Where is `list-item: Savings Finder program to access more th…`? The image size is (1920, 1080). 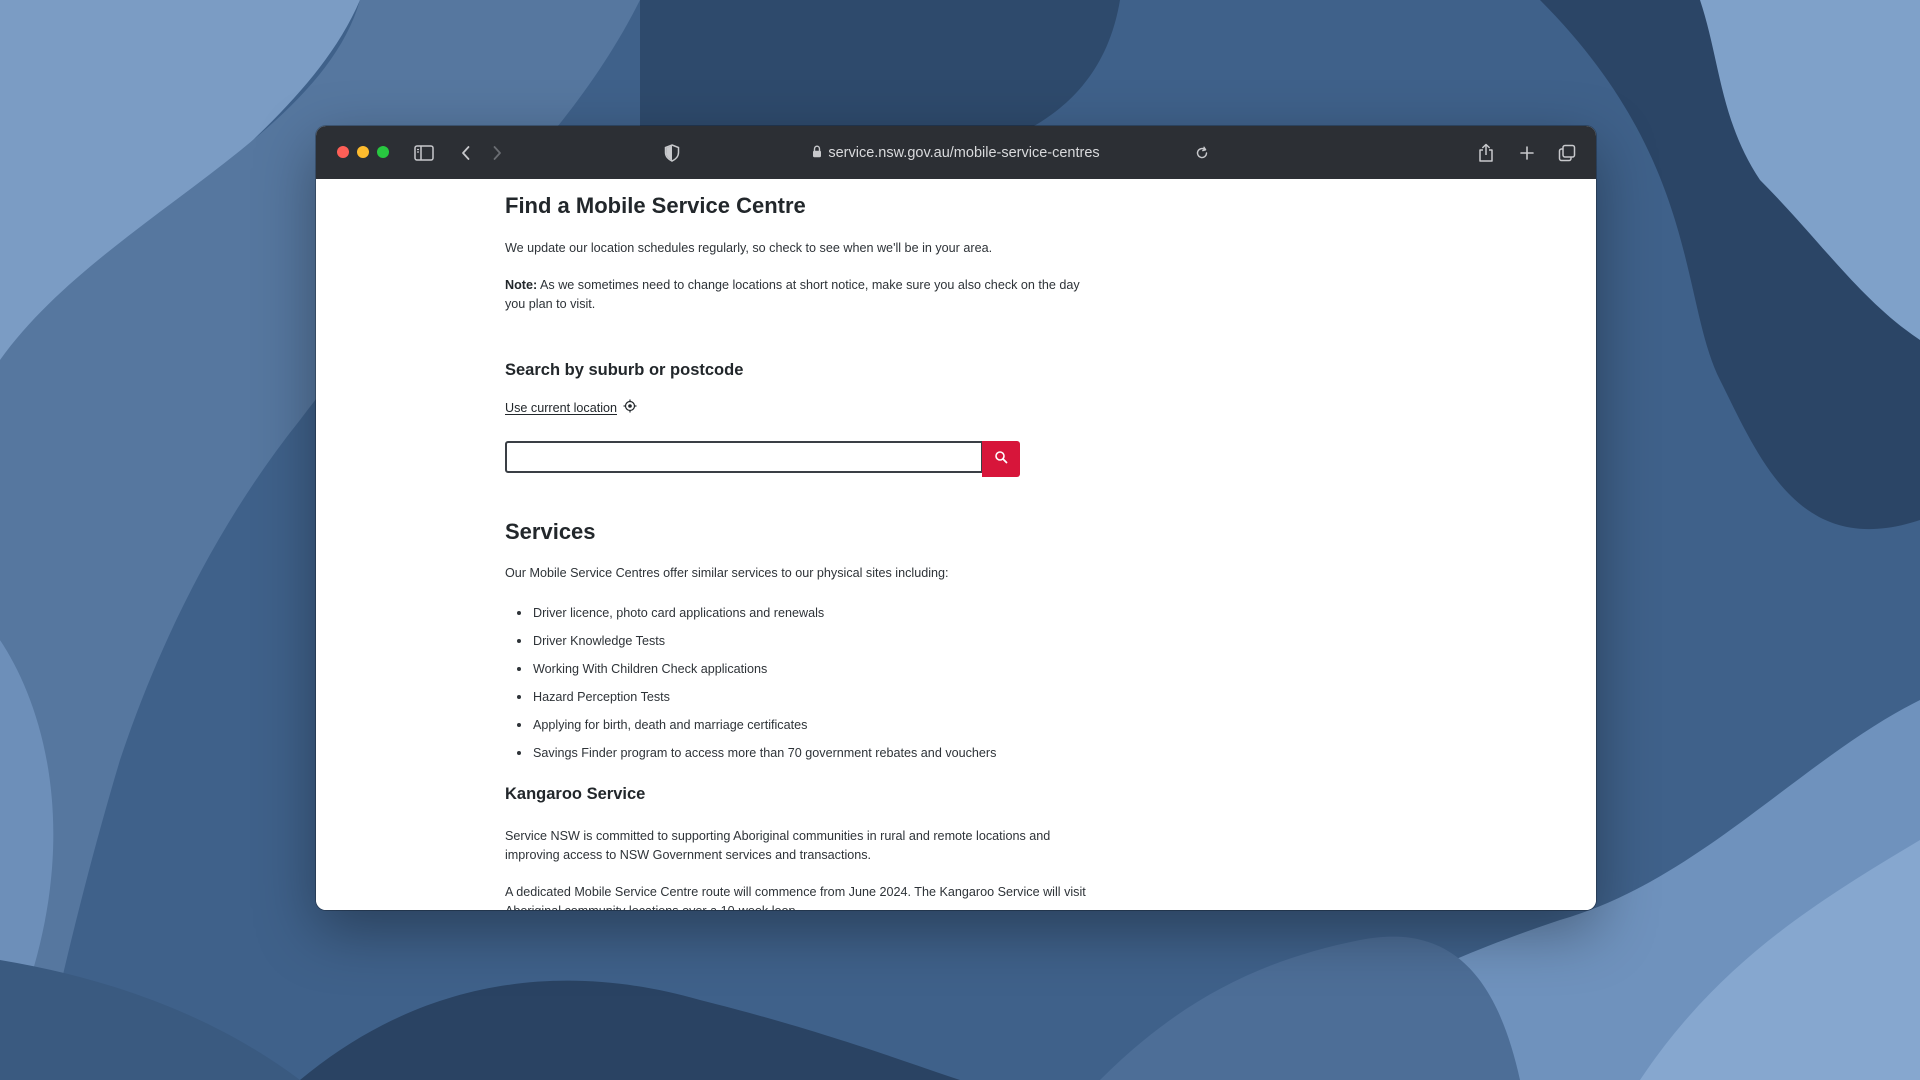
list-item: Savings Finder program to access more th… is located at coordinates (750, 757).